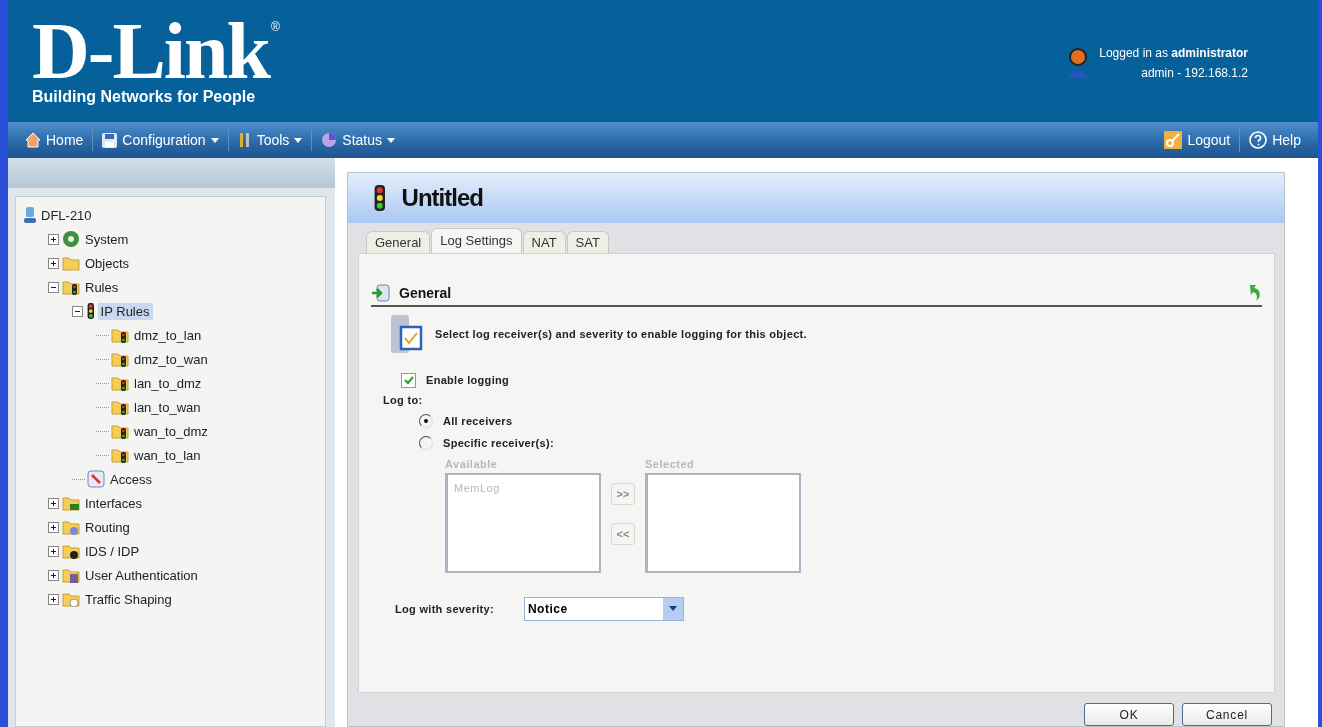 This screenshot has width=1322, height=727. Describe the element at coordinates (150, 51) in the screenshot. I see `logo: D-Link` at that location.